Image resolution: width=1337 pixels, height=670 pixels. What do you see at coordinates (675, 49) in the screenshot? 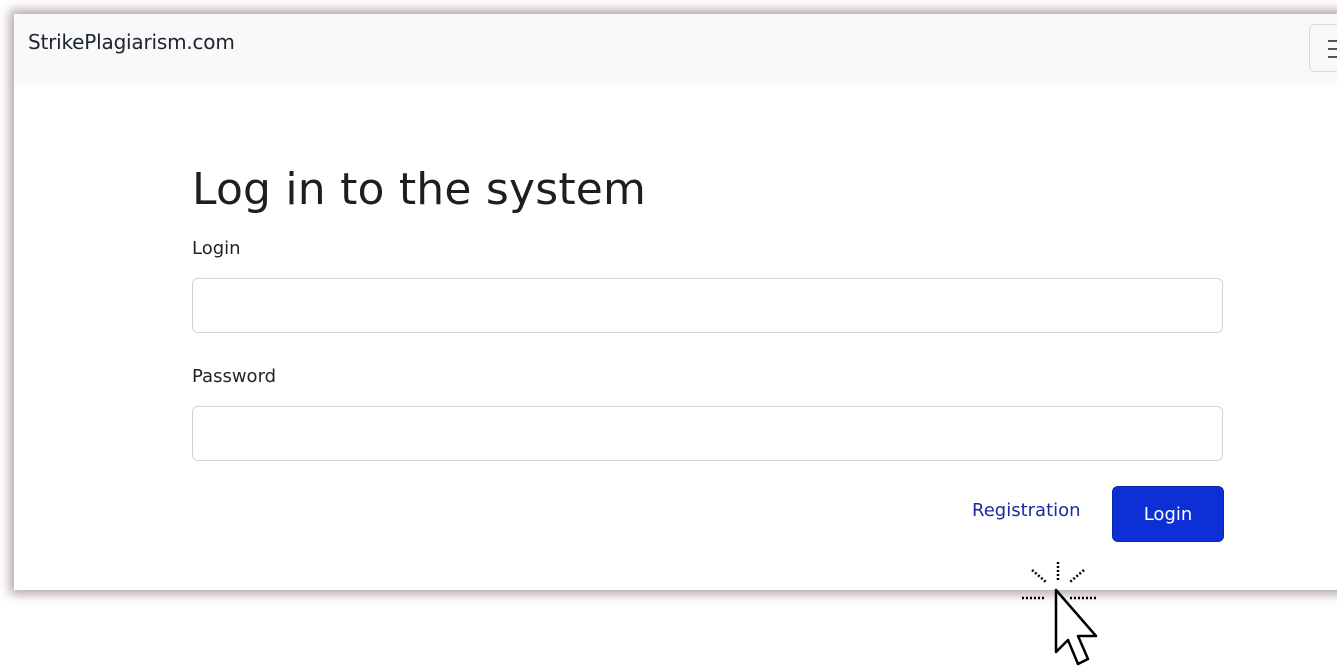
I see `navbar: StrikePlagiarism.com` at bounding box center [675, 49].